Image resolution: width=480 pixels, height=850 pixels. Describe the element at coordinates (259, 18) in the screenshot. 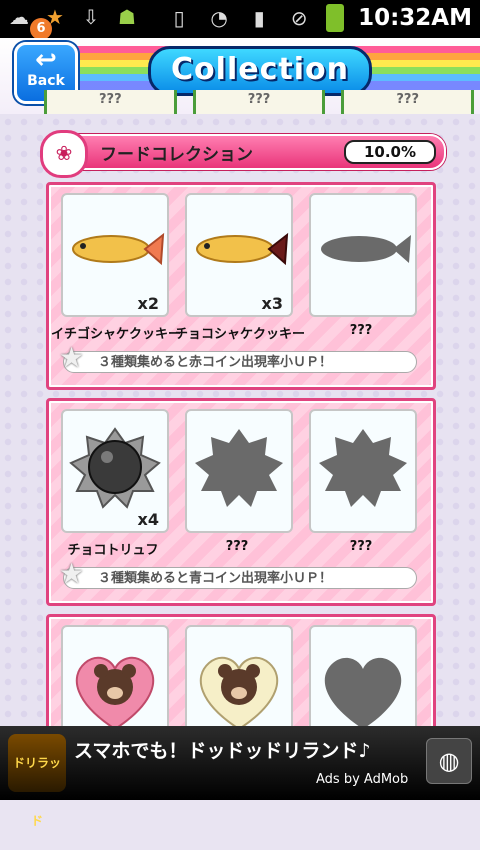

I see `sd-card-icon: ▮` at that location.